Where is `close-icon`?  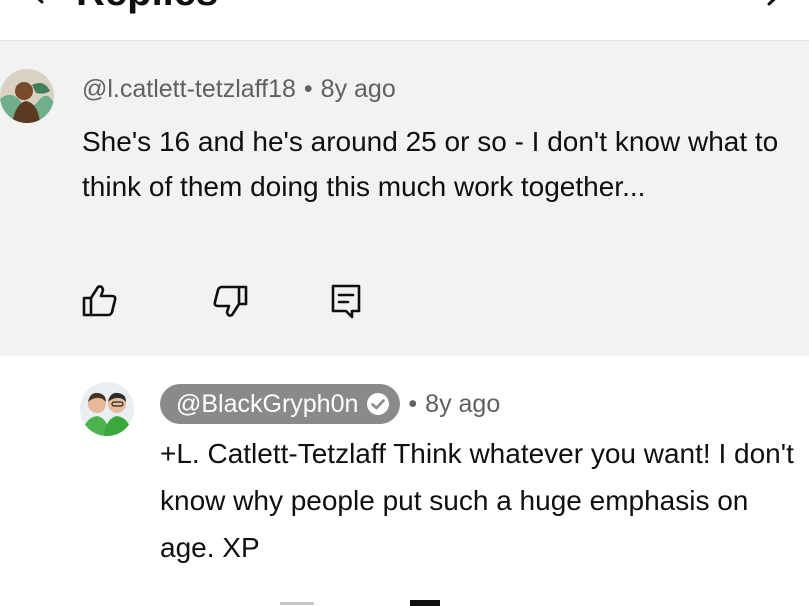
close-icon is located at coordinates (776, 4).